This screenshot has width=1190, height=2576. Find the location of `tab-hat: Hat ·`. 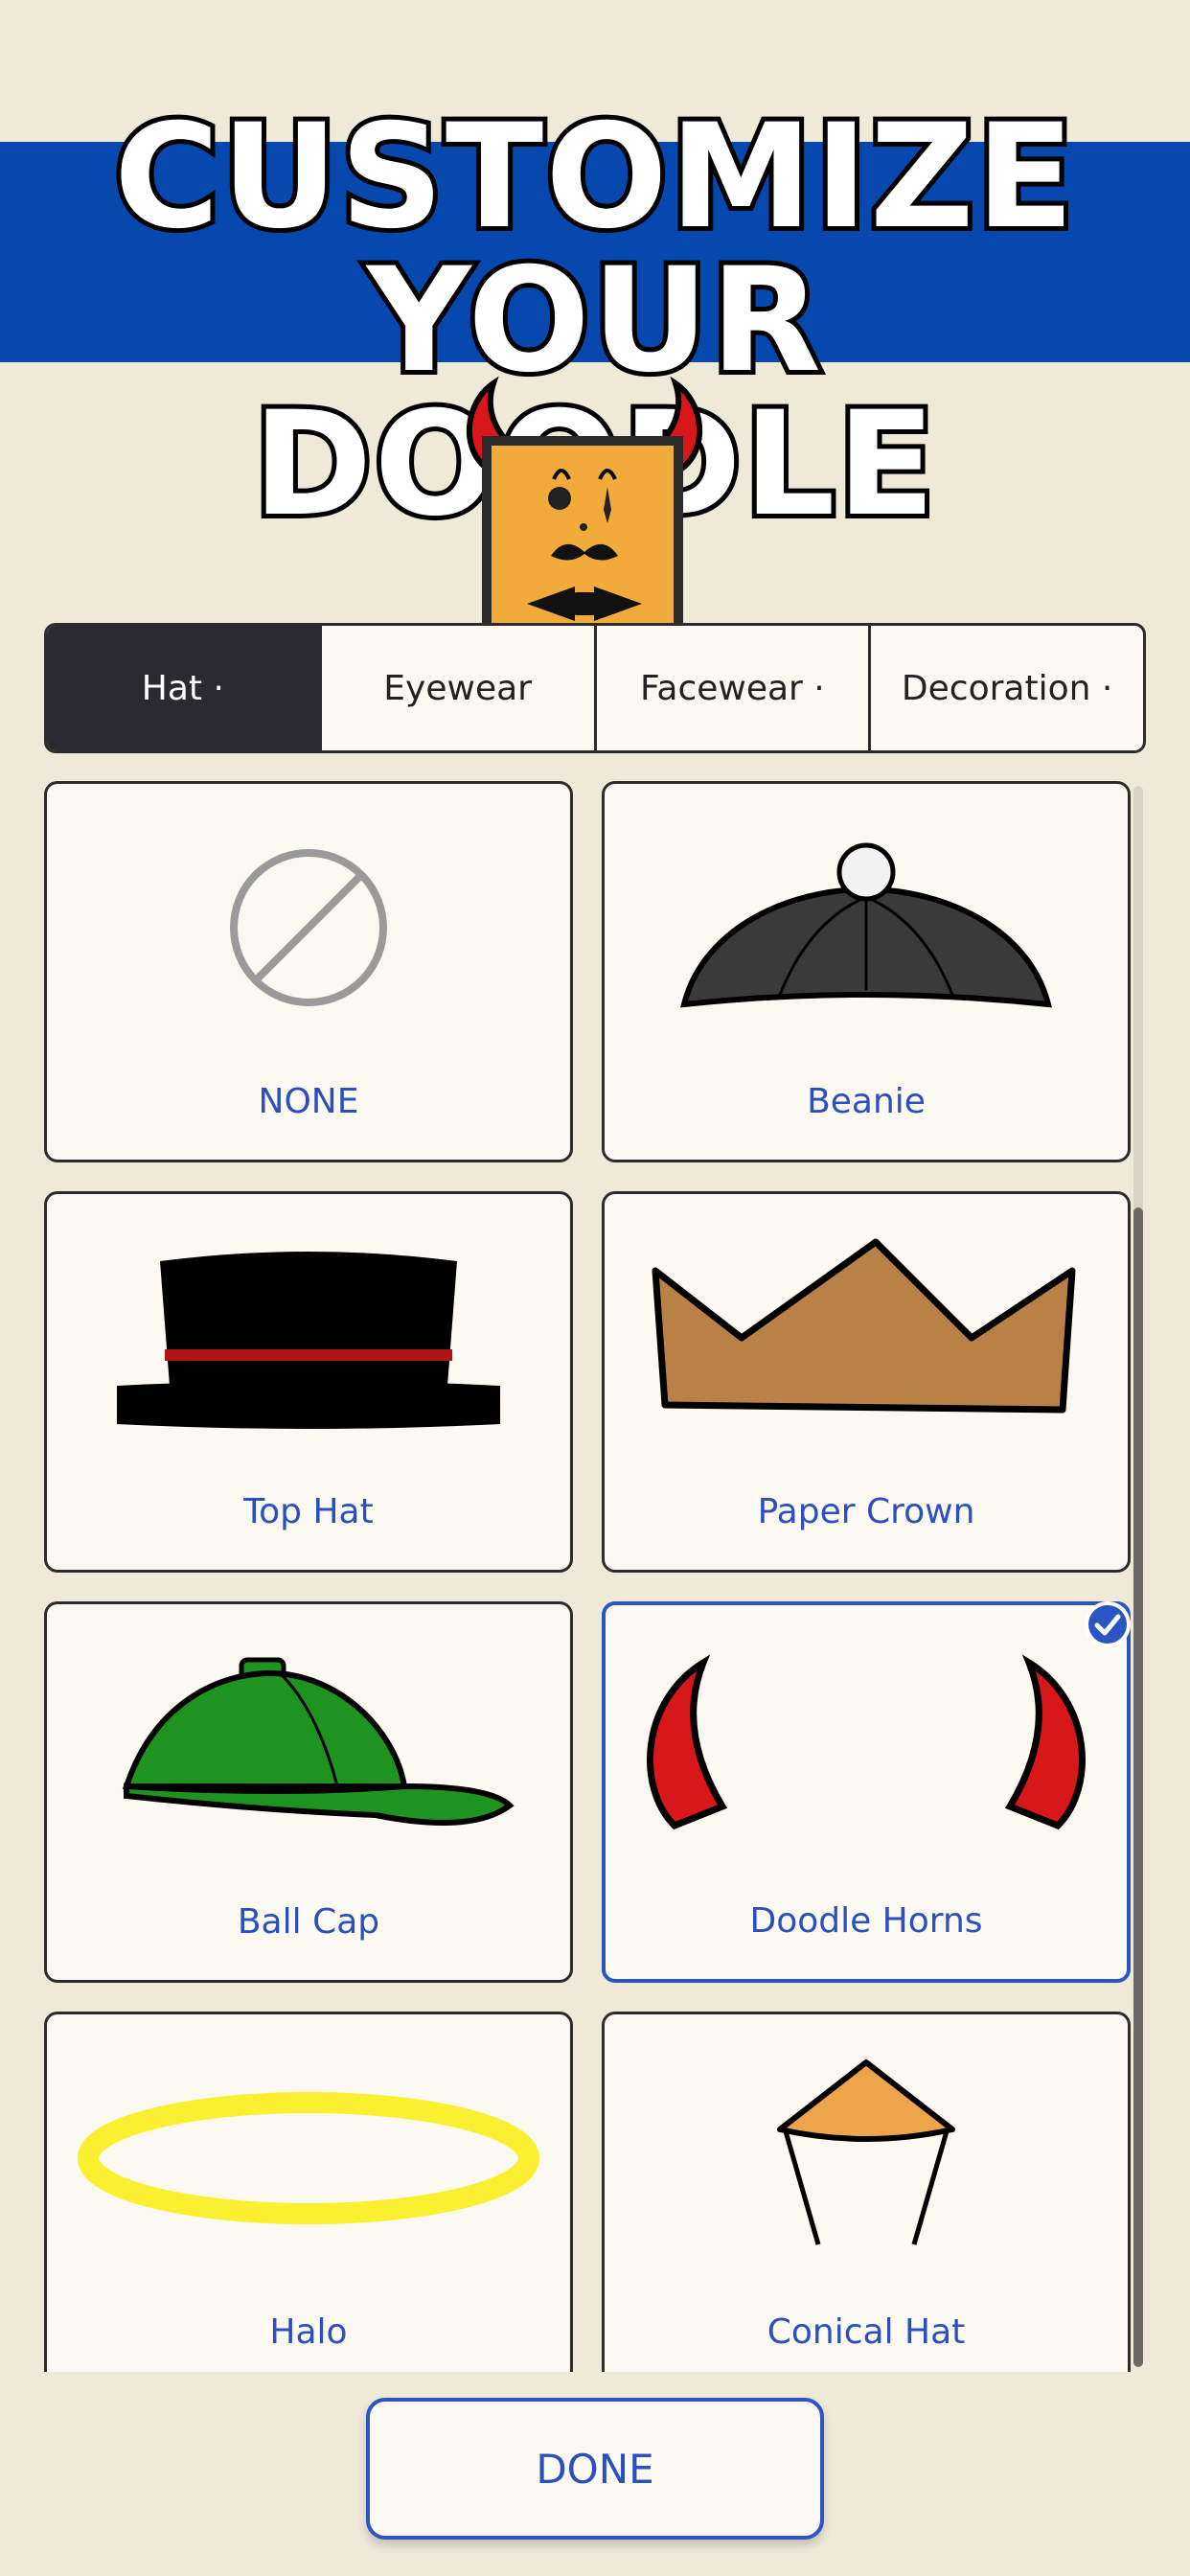

tab-hat: Hat · is located at coordinates (183, 688).